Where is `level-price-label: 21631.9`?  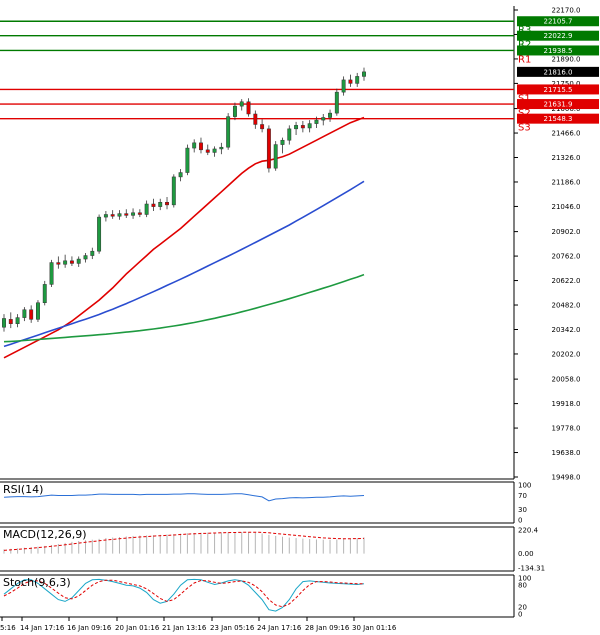 level-price-label: 21631.9 is located at coordinates (558, 105).